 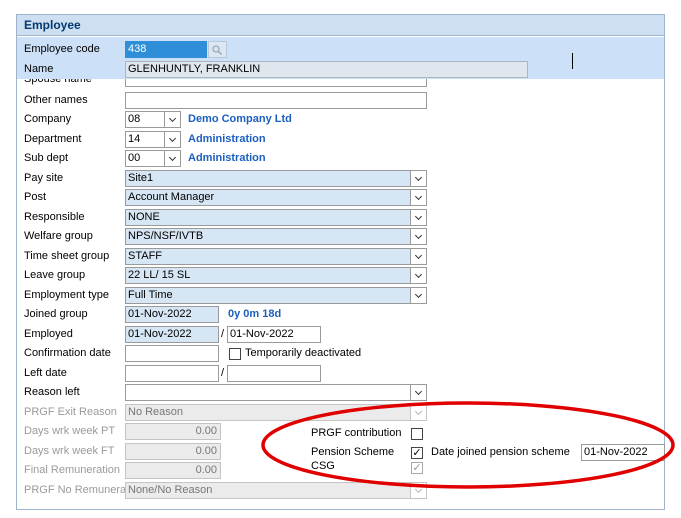 I want to click on department-label: Department, so click(x=53, y=139).